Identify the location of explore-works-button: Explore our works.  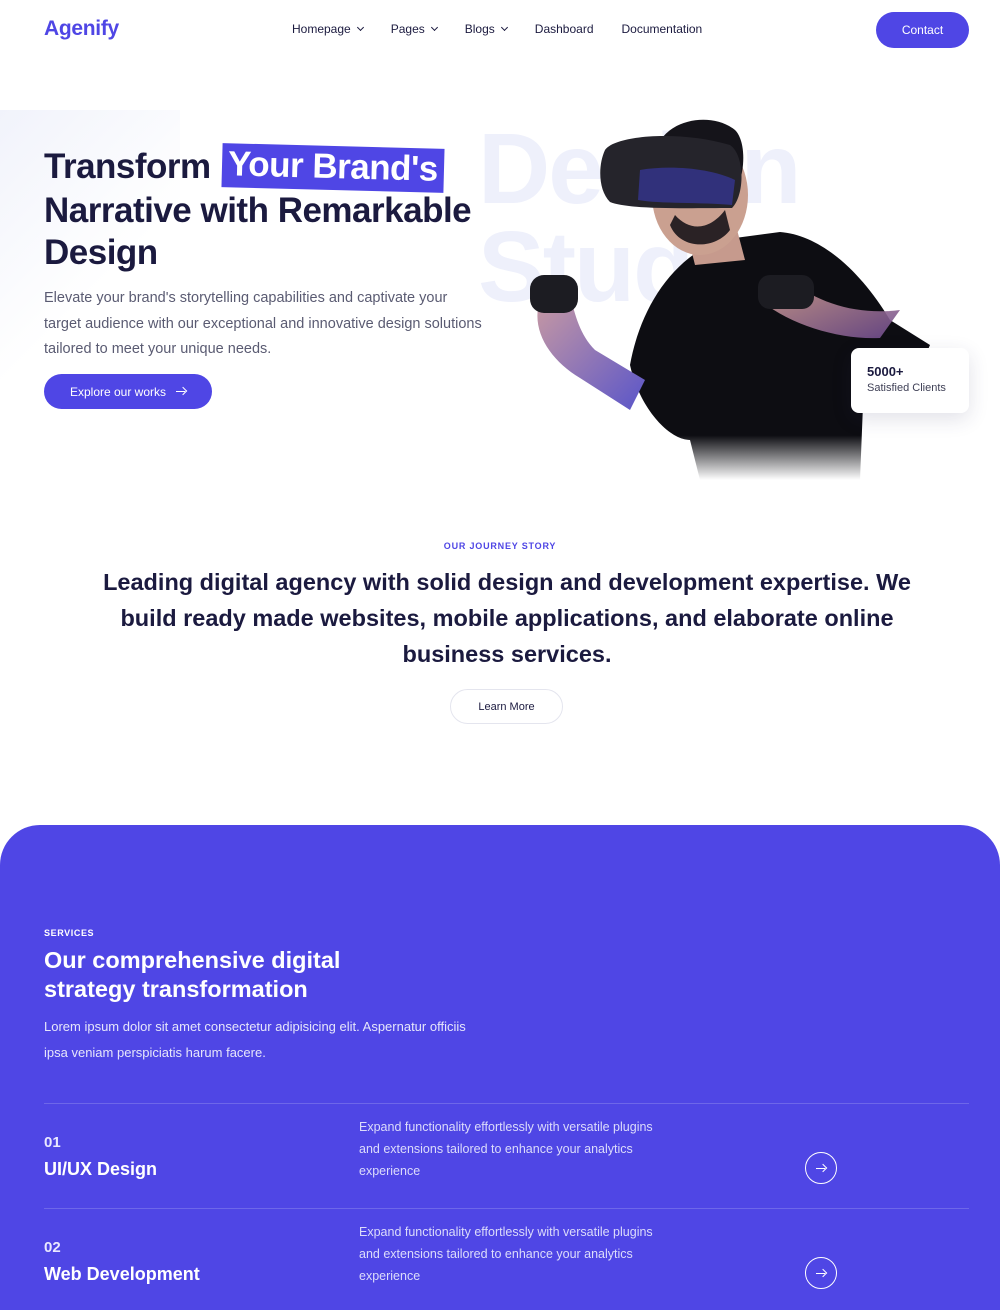
(128, 391).